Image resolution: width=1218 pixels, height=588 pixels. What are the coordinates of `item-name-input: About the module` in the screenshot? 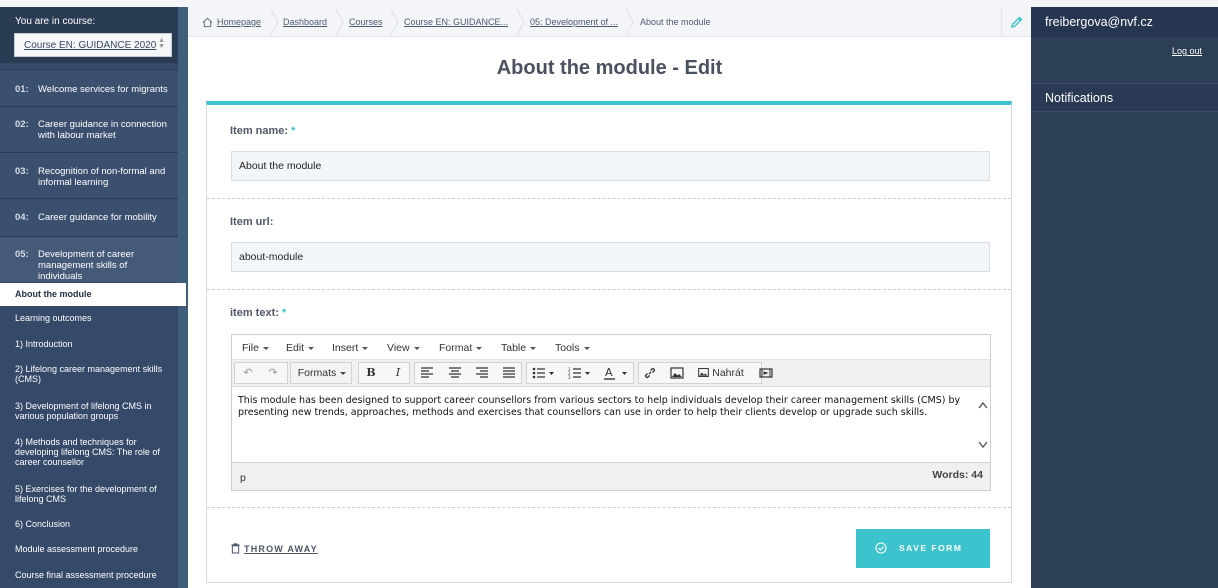 It's located at (610, 166).